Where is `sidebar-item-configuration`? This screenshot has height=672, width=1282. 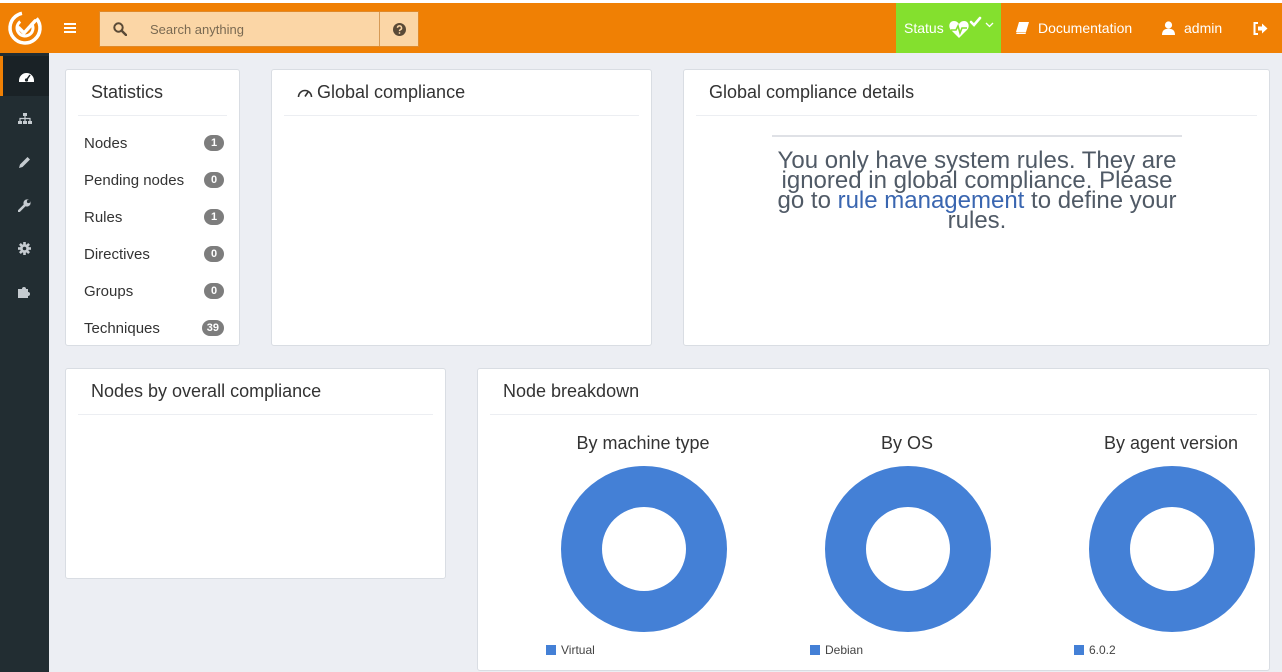
sidebar-item-configuration is located at coordinates (24, 162).